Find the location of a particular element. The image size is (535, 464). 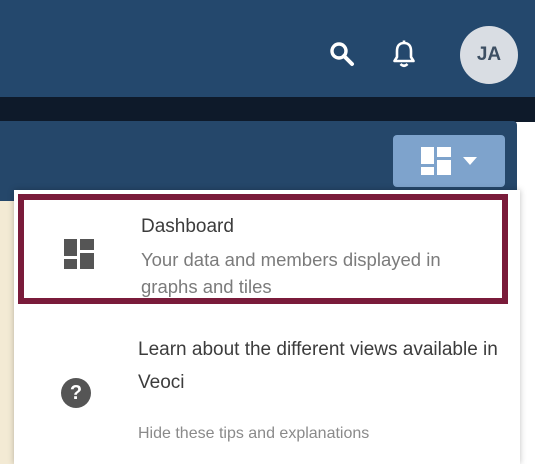

caret-down-icon is located at coordinates (470, 161).